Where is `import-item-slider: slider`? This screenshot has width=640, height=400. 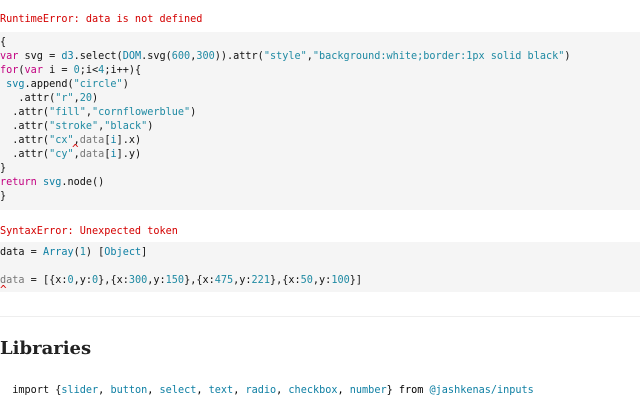
import-item-slider: slider is located at coordinates (79, 390).